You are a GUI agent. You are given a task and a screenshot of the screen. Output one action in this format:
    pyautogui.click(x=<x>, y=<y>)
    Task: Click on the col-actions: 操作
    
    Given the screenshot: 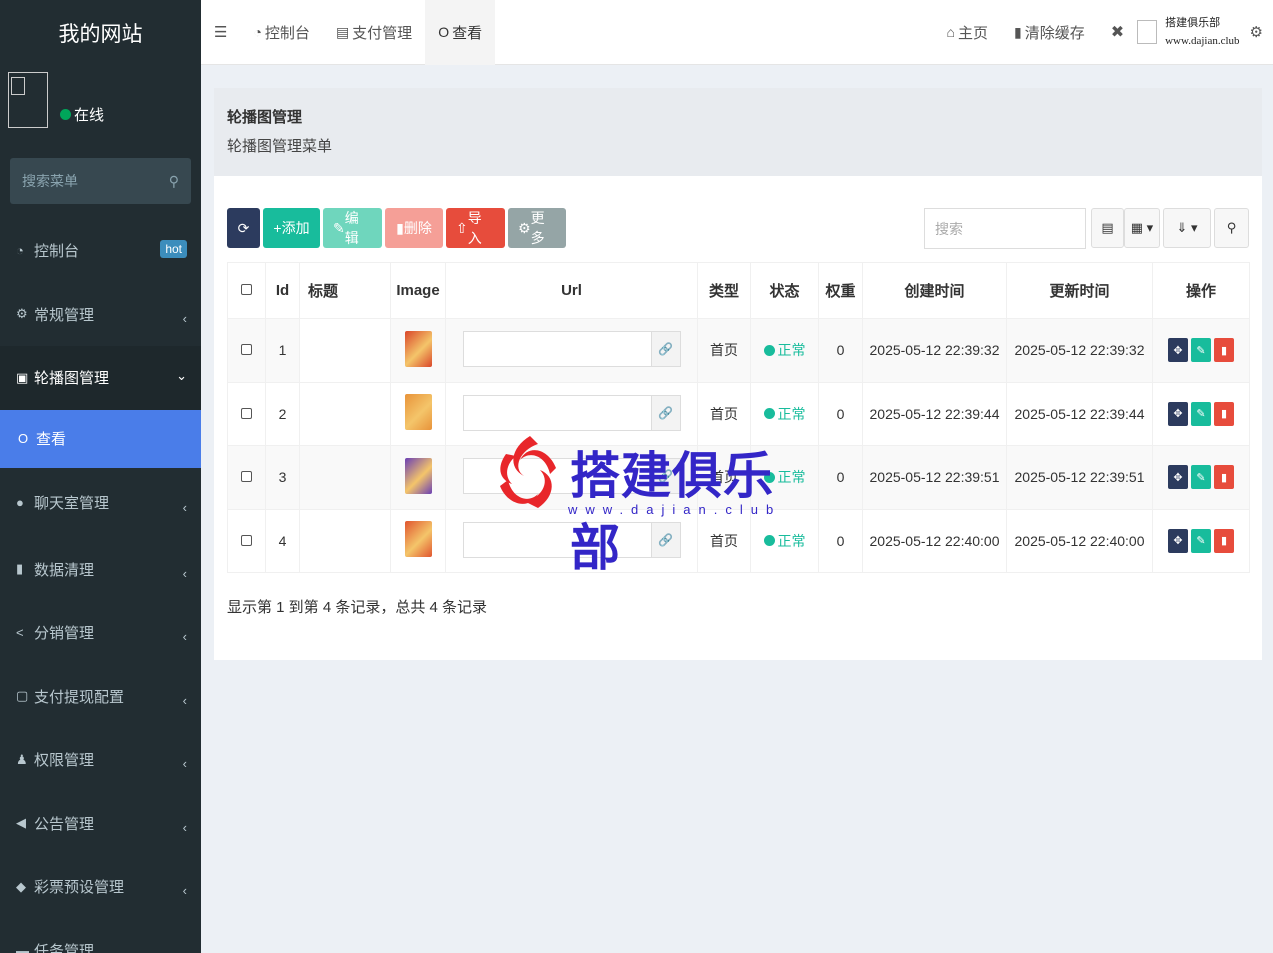 What is the action you would take?
    pyautogui.click(x=1201, y=290)
    